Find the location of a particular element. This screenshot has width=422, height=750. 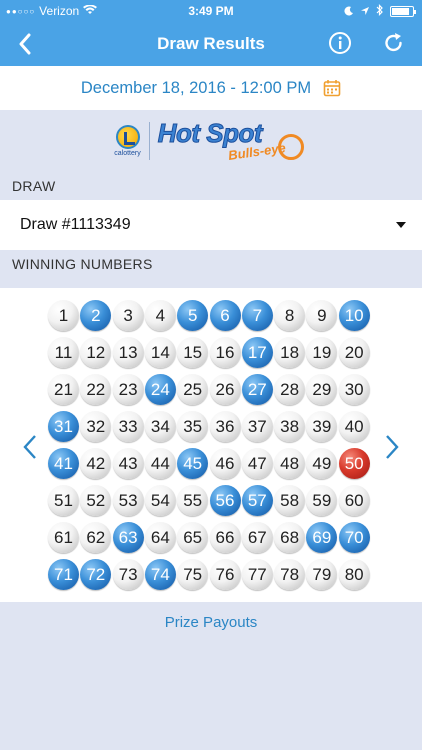

number-ball-70: 70 is located at coordinates (354, 537).